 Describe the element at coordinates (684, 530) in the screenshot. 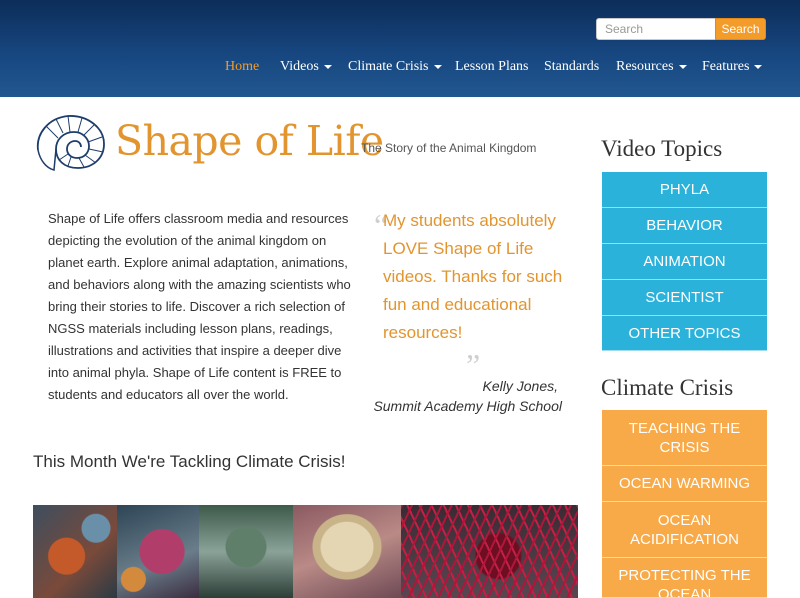

I see `climate-ocean-acidification-button: OCEAN ACIDIFICATION` at that location.